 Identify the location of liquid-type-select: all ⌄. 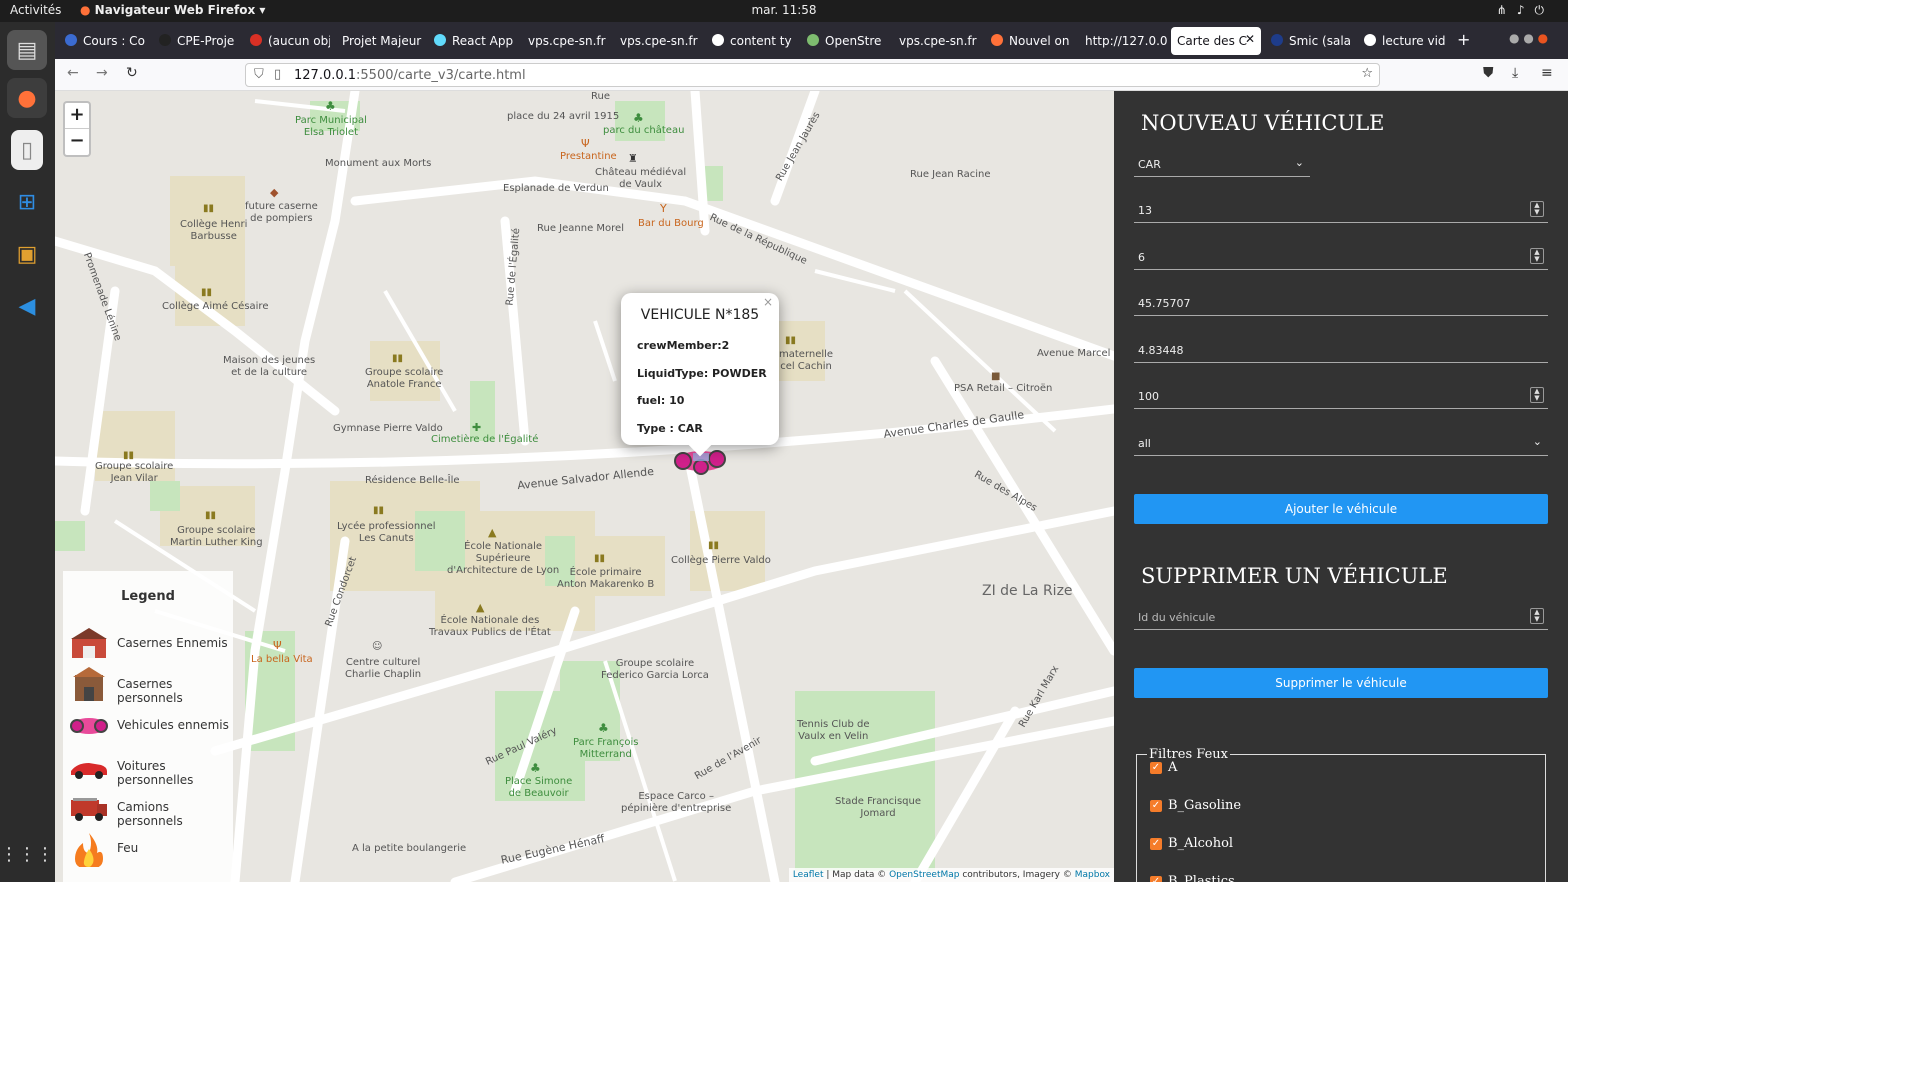
(1341, 444).